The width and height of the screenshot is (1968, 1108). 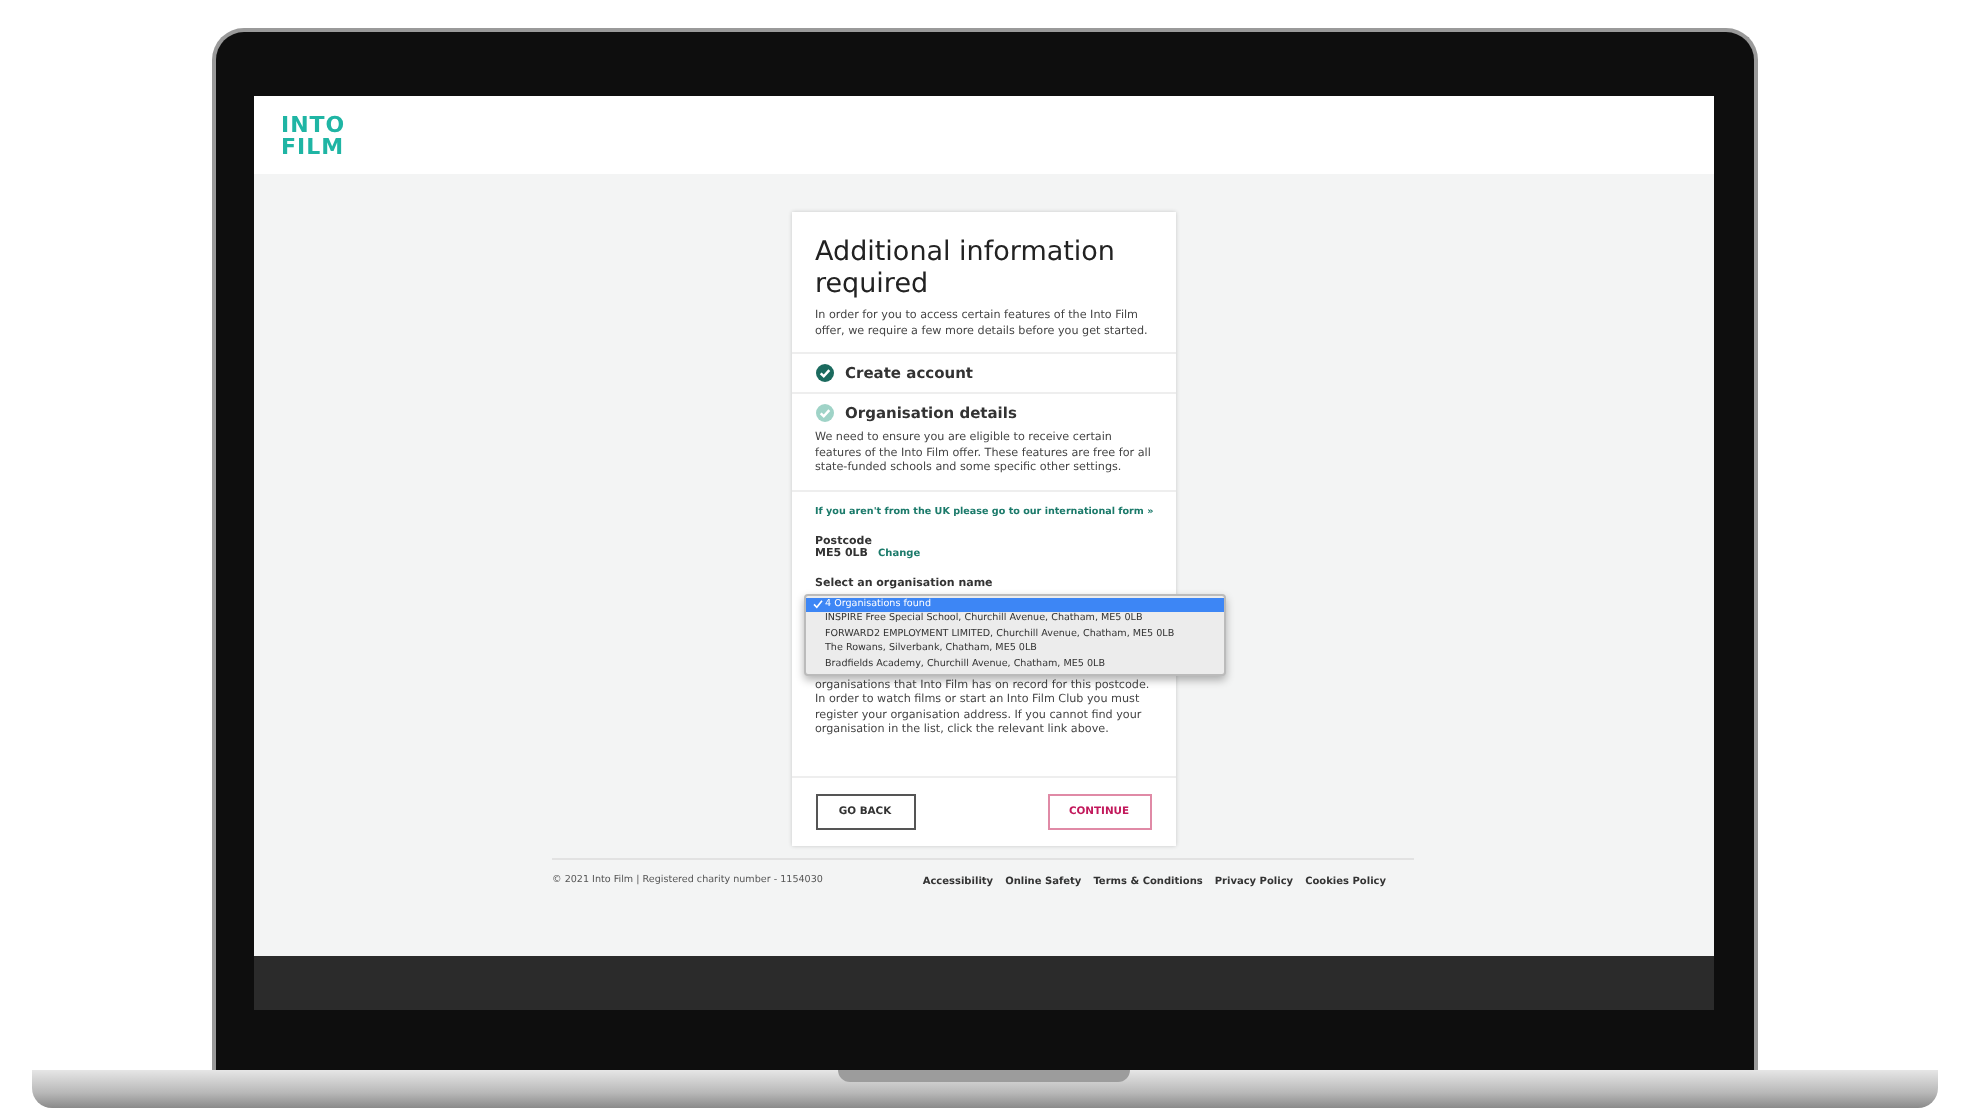 What do you see at coordinates (313, 135) in the screenshot?
I see `logo: INTO FILM` at bounding box center [313, 135].